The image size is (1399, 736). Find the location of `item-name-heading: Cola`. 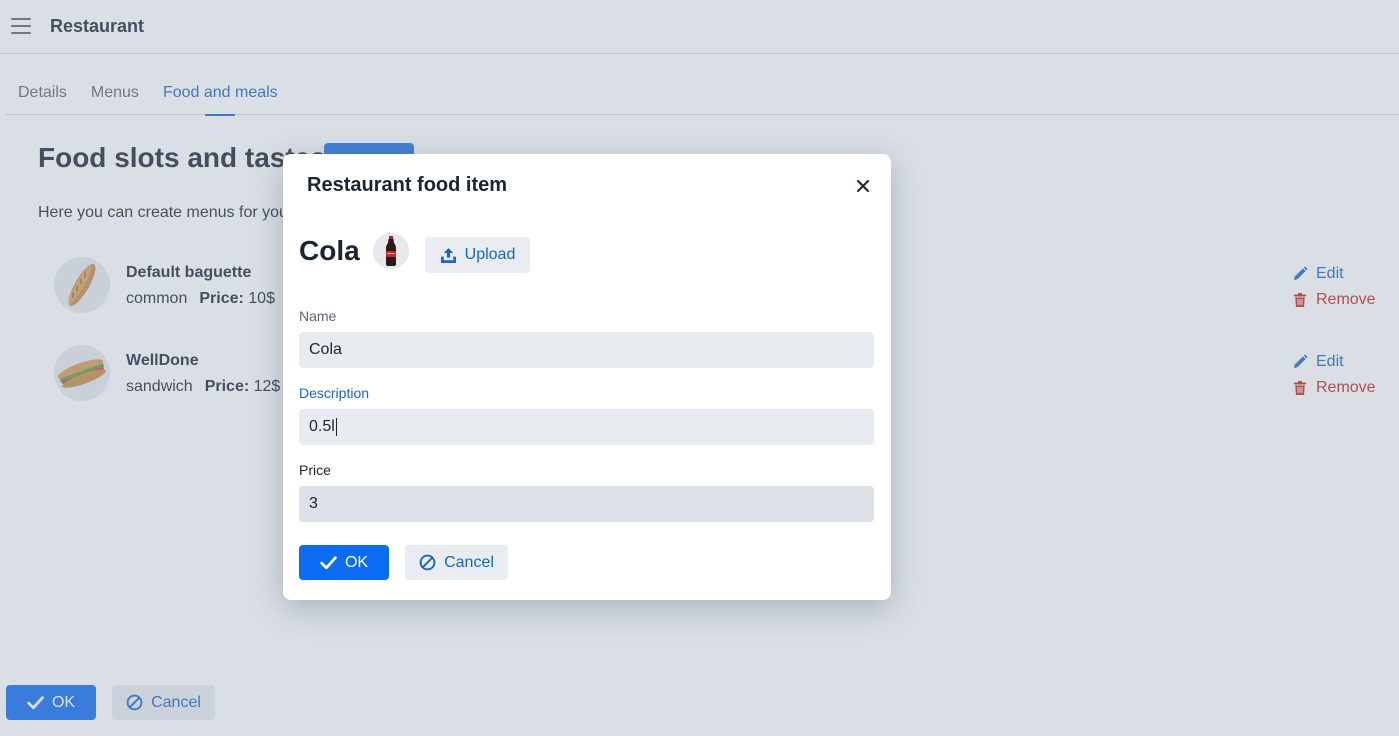

item-name-heading: Cola is located at coordinates (329, 250).